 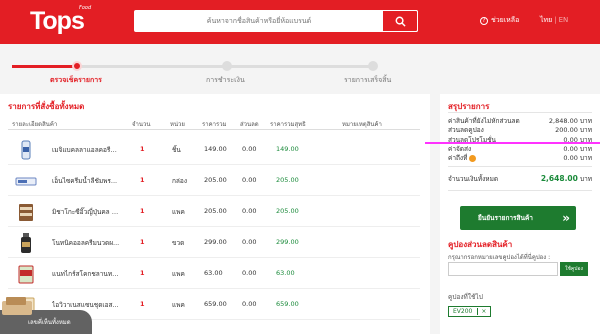 I want to click on coupon-title: คูปองส่วนลดสินค้า, so click(x=480, y=244).